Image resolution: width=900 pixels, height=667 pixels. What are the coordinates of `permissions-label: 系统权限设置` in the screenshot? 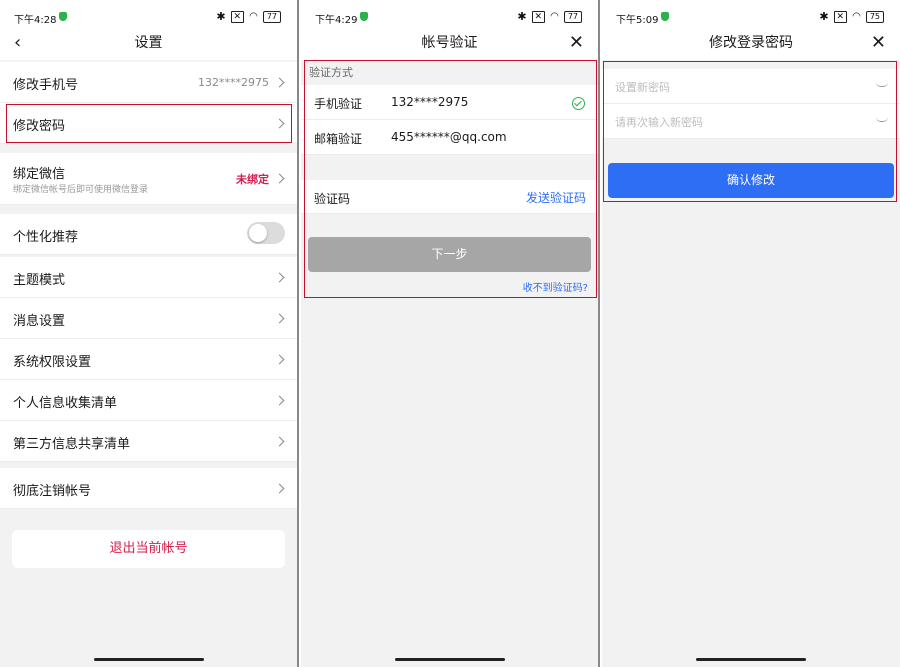 It's located at (52, 362).